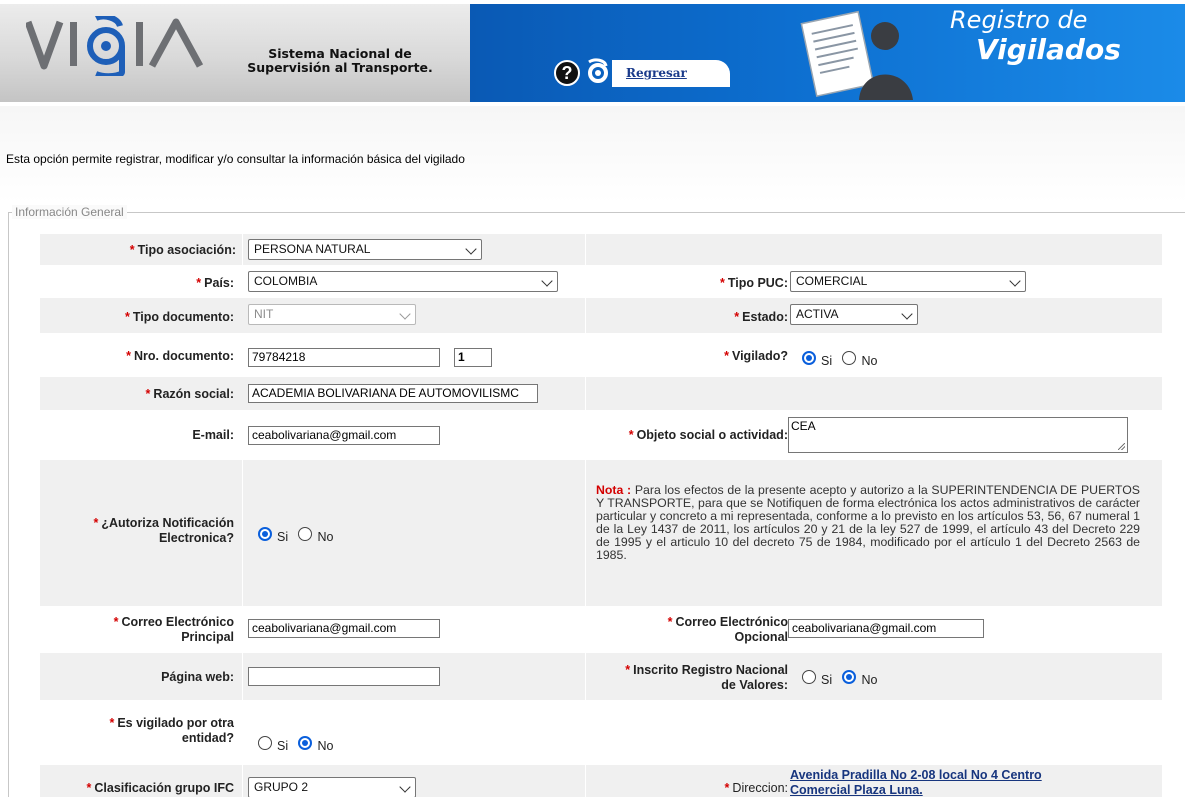 Image resolution: width=1185 pixels, height=797 pixels. What do you see at coordinates (500, 53) in the screenshot?
I see `header-curve-shape` at bounding box center [500, 53].